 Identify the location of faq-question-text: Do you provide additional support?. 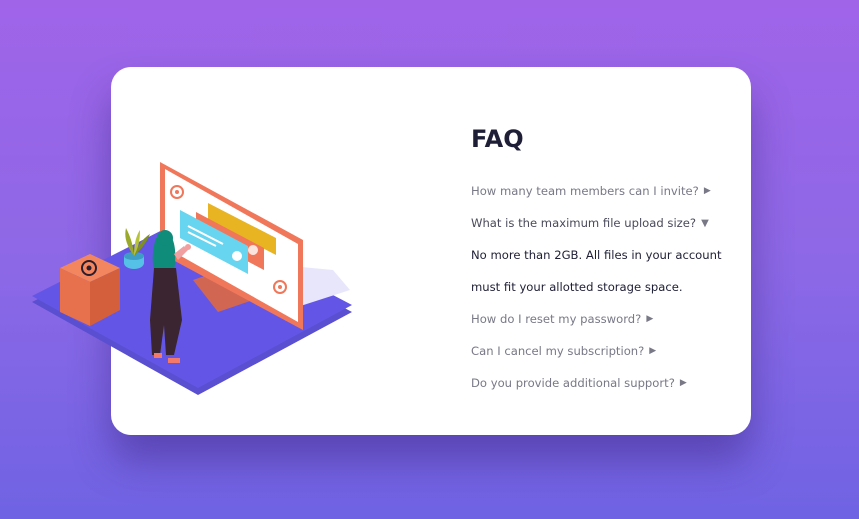
(573, 383).